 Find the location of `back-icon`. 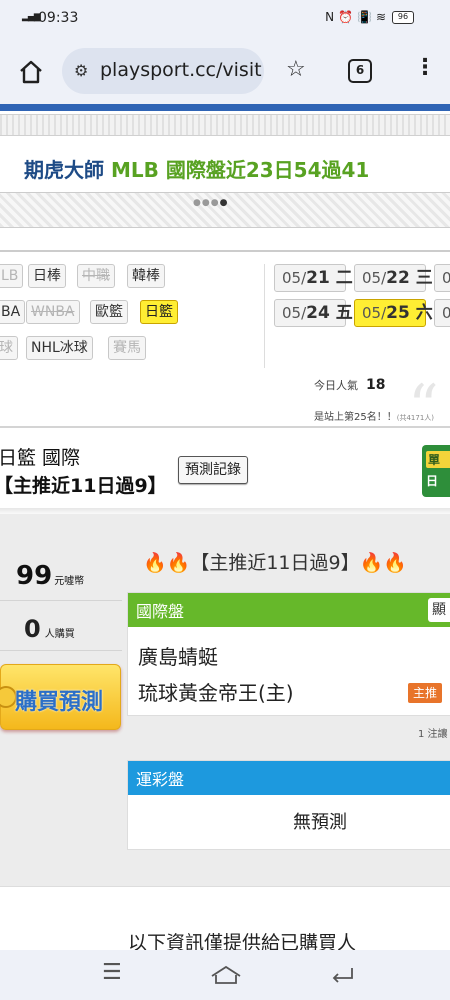

back-icon is located at coordinates (343, 975).